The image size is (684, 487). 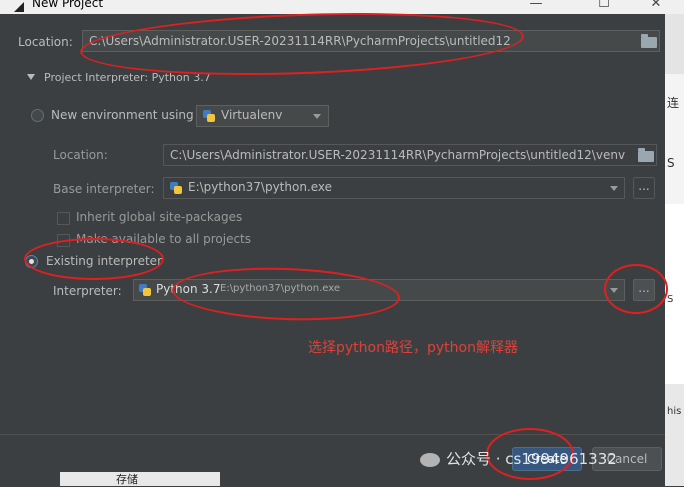 I want to click on bg-char: 连, so click(x=673, y=103).